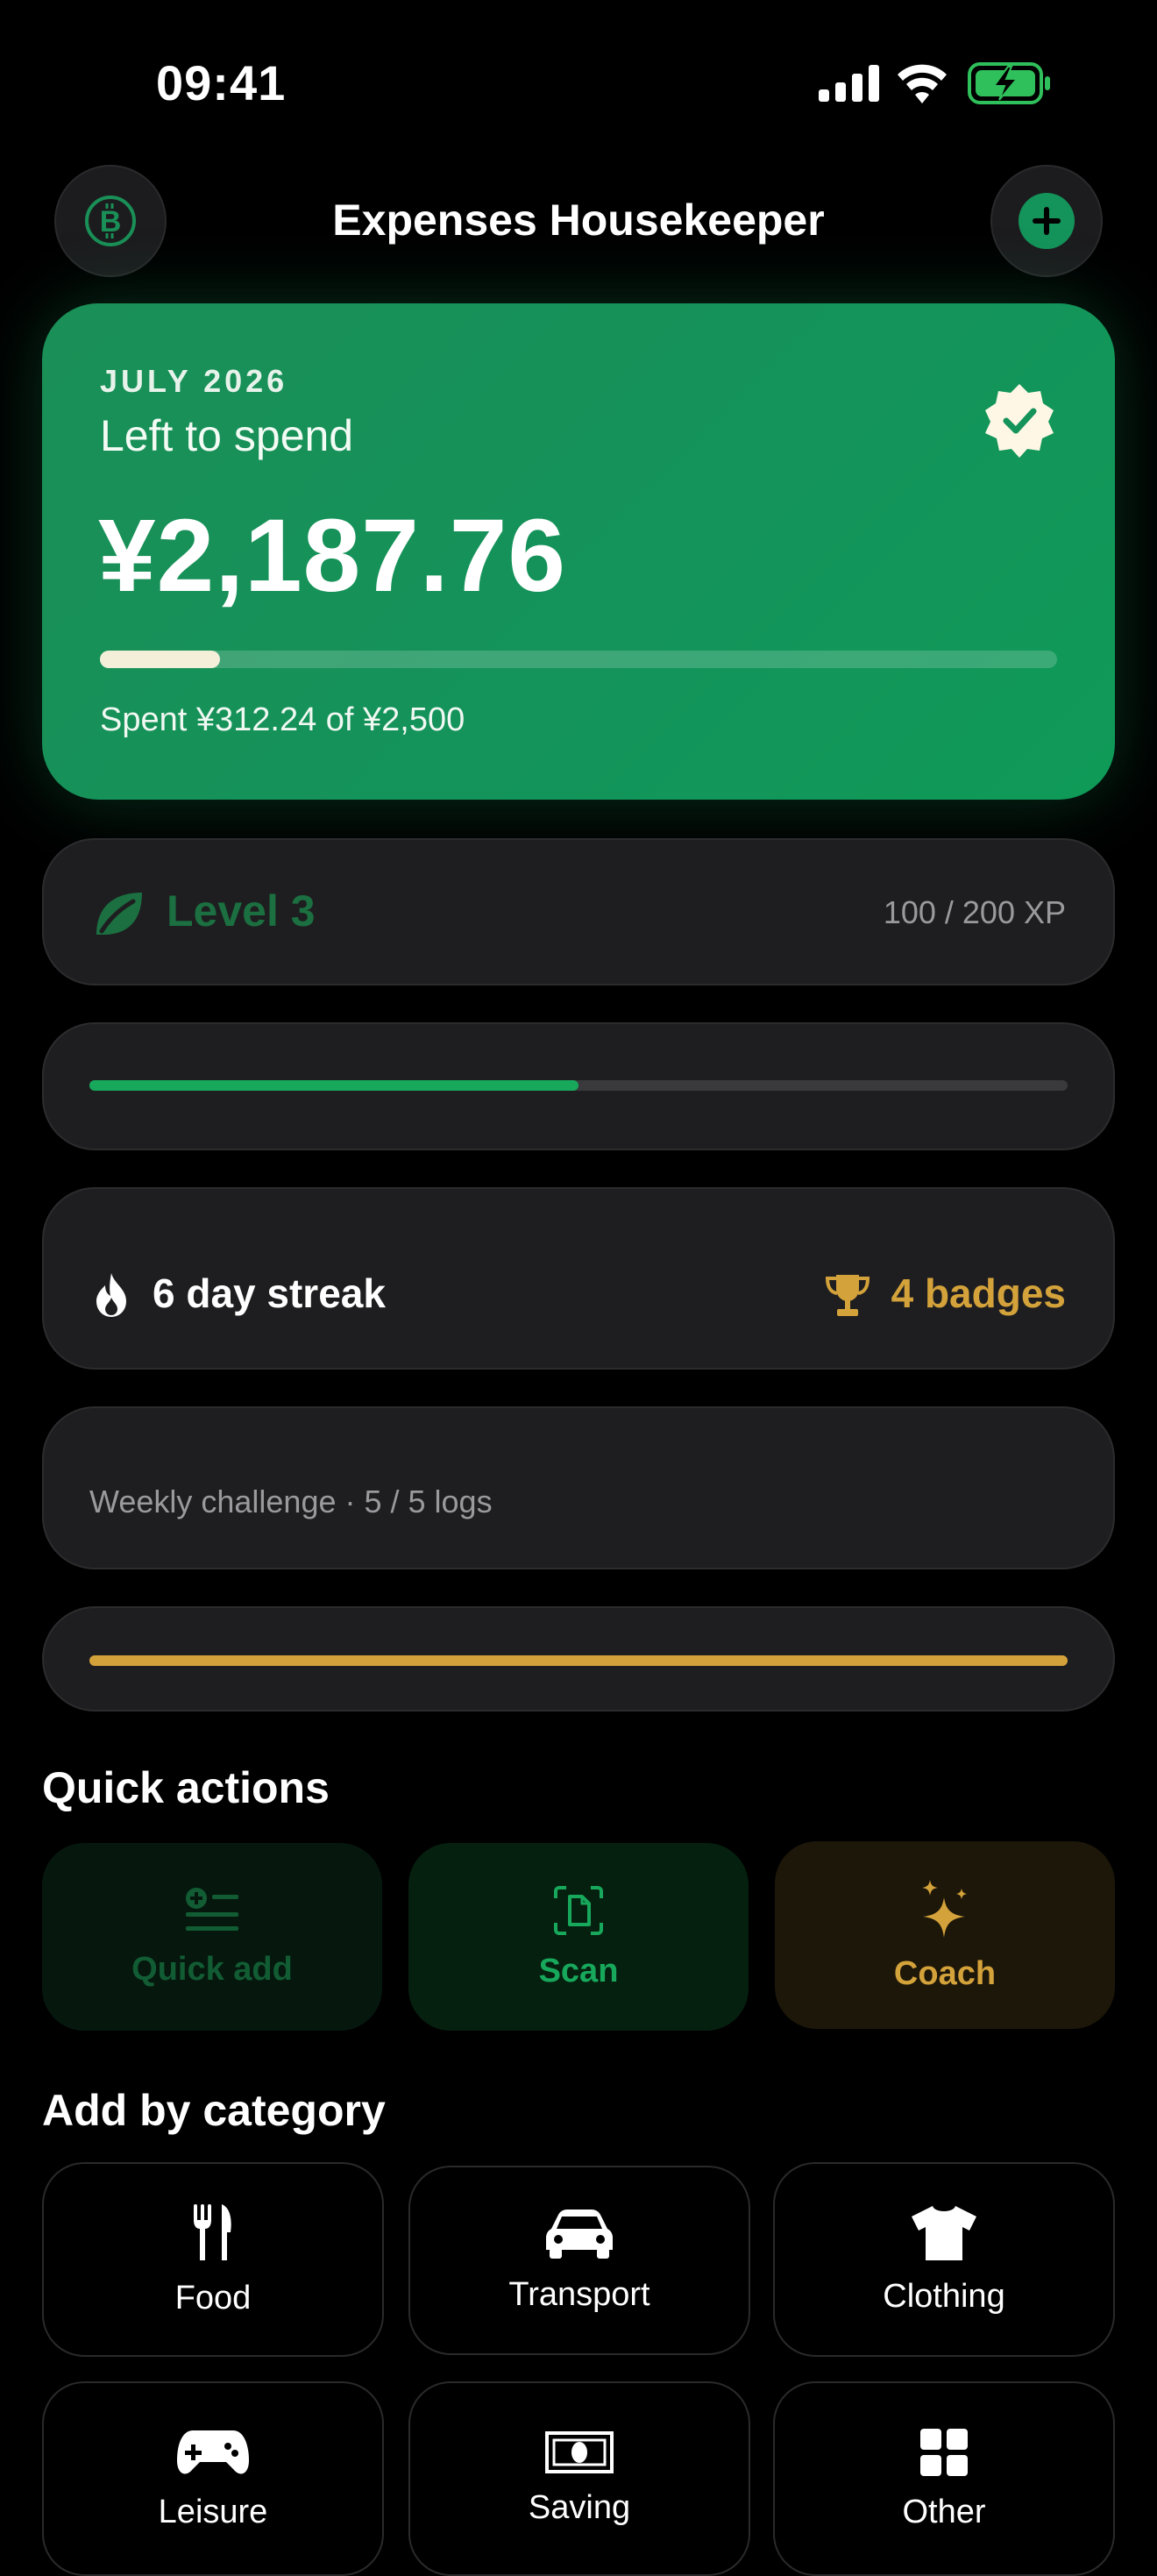 Image resolution: width=1157 pixels, height=2576 pixels. What do you see at coordinates (922, 83) in the screenshot?
I see `wifi-icon` at bounding box center [922, 83].